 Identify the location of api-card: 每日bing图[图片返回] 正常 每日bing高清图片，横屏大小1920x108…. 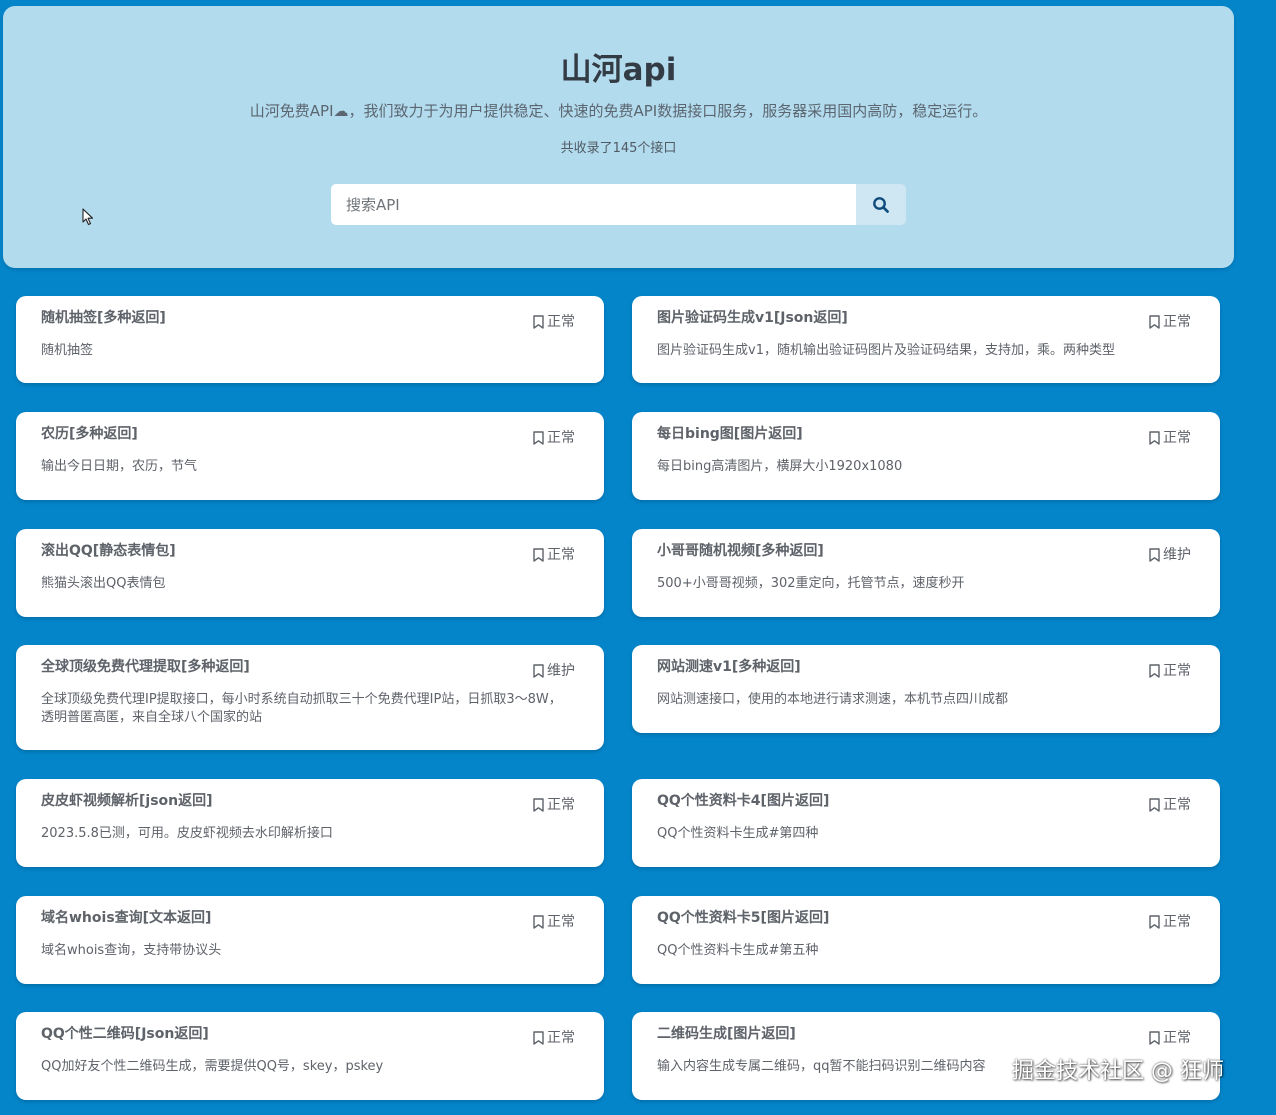
(926, 456).